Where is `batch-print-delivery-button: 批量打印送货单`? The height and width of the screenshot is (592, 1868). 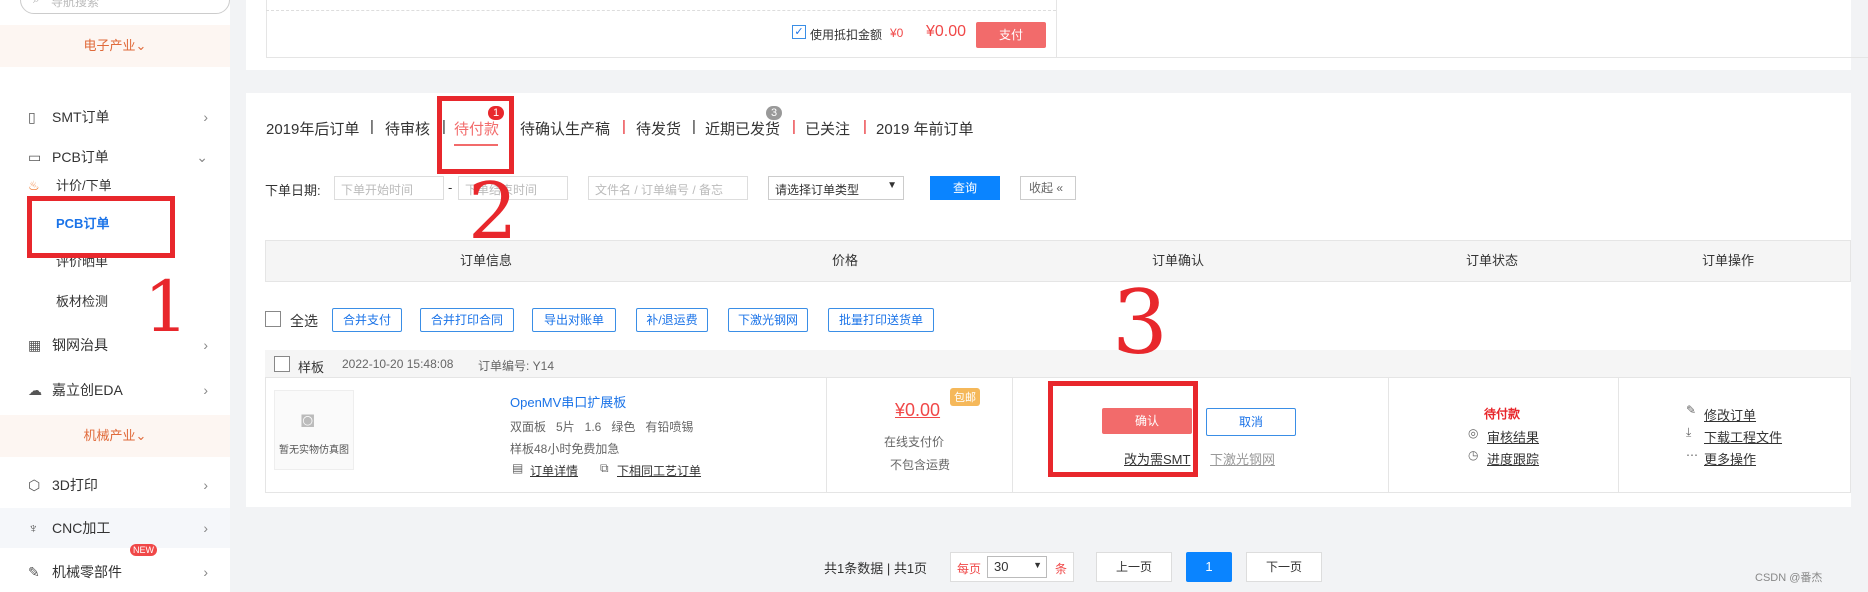
batch-print-delivery-button: 批量打印送货单 is located at coordinates (881, 320).